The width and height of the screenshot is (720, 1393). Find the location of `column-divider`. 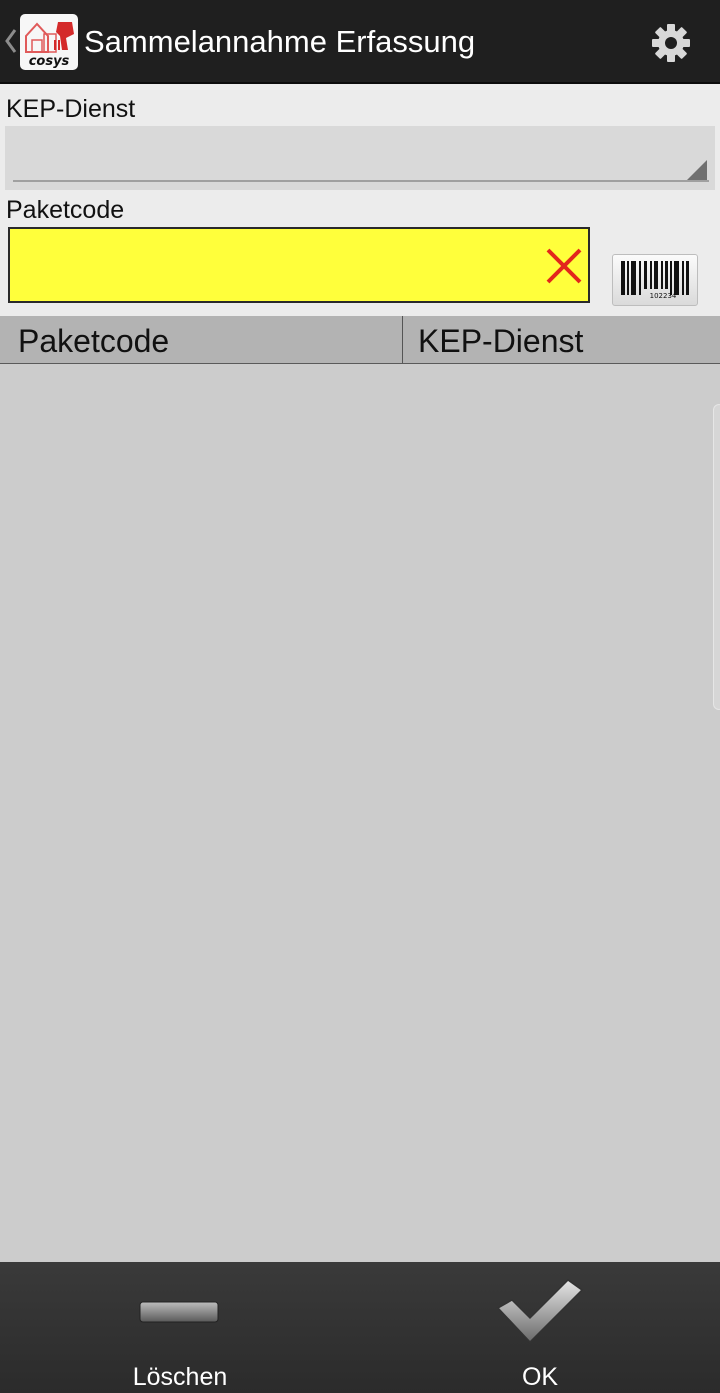

column-divider is located at coordinates (402, 339).